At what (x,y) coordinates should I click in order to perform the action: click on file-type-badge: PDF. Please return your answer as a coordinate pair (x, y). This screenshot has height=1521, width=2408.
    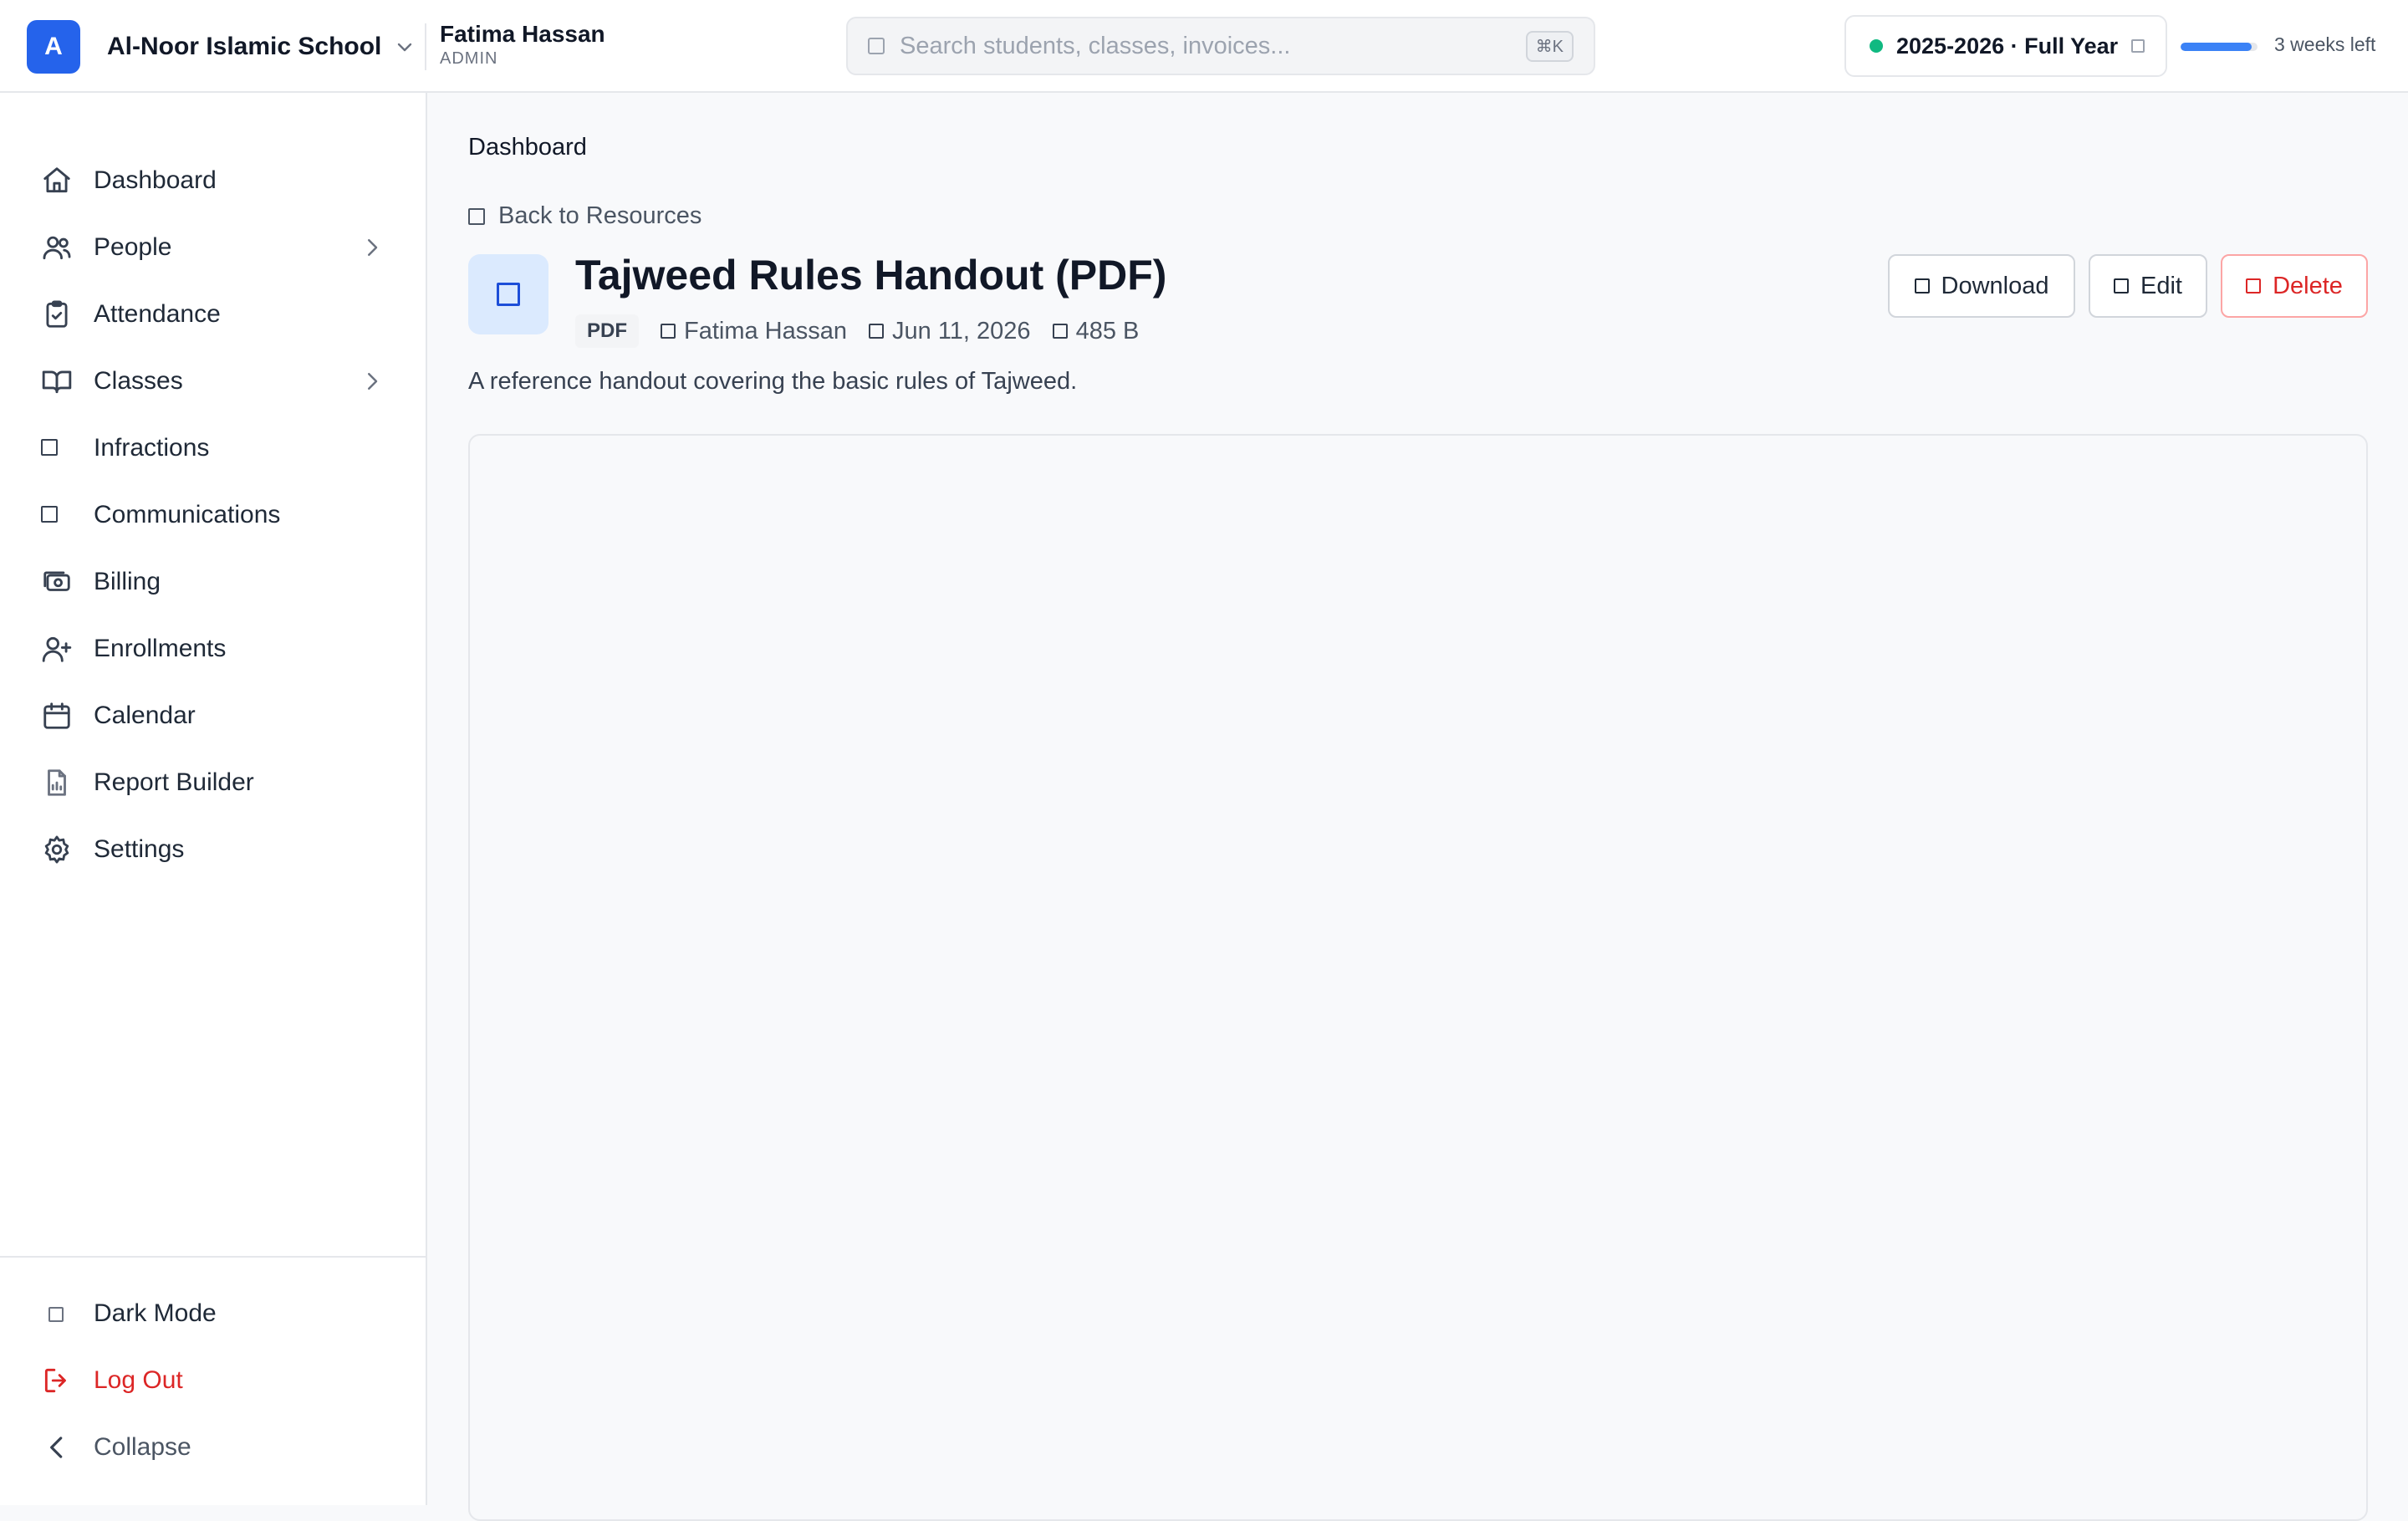
    Looking at the image, I should click on (607, 331).